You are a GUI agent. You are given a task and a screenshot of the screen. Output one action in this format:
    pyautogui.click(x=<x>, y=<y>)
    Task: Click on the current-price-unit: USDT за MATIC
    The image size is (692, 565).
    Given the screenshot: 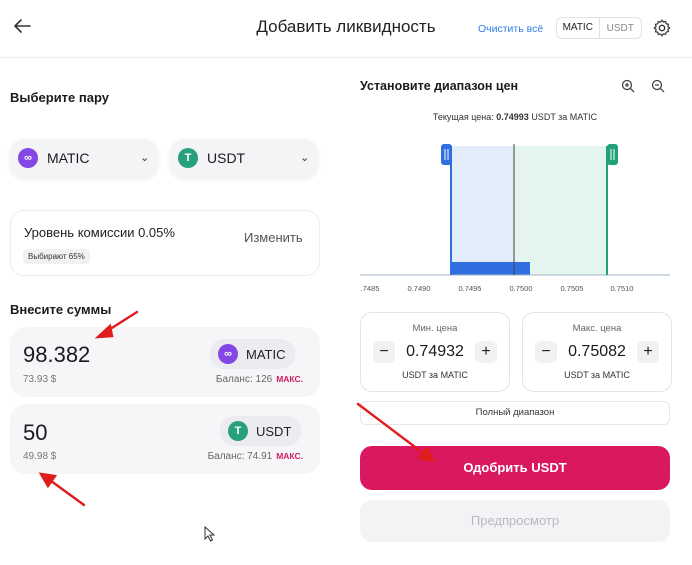 What is the action you would take?
    pyautogui.click(x=564, y=117)
    